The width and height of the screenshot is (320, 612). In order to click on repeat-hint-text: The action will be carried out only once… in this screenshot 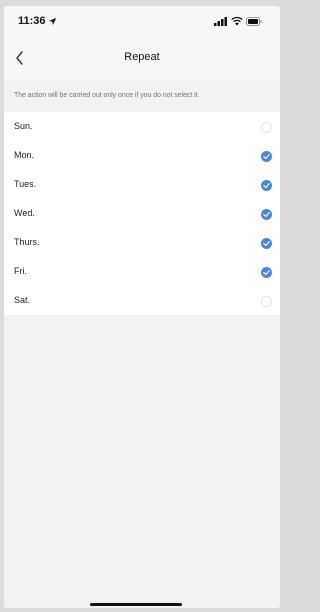, I will do `click(107, 95)`.